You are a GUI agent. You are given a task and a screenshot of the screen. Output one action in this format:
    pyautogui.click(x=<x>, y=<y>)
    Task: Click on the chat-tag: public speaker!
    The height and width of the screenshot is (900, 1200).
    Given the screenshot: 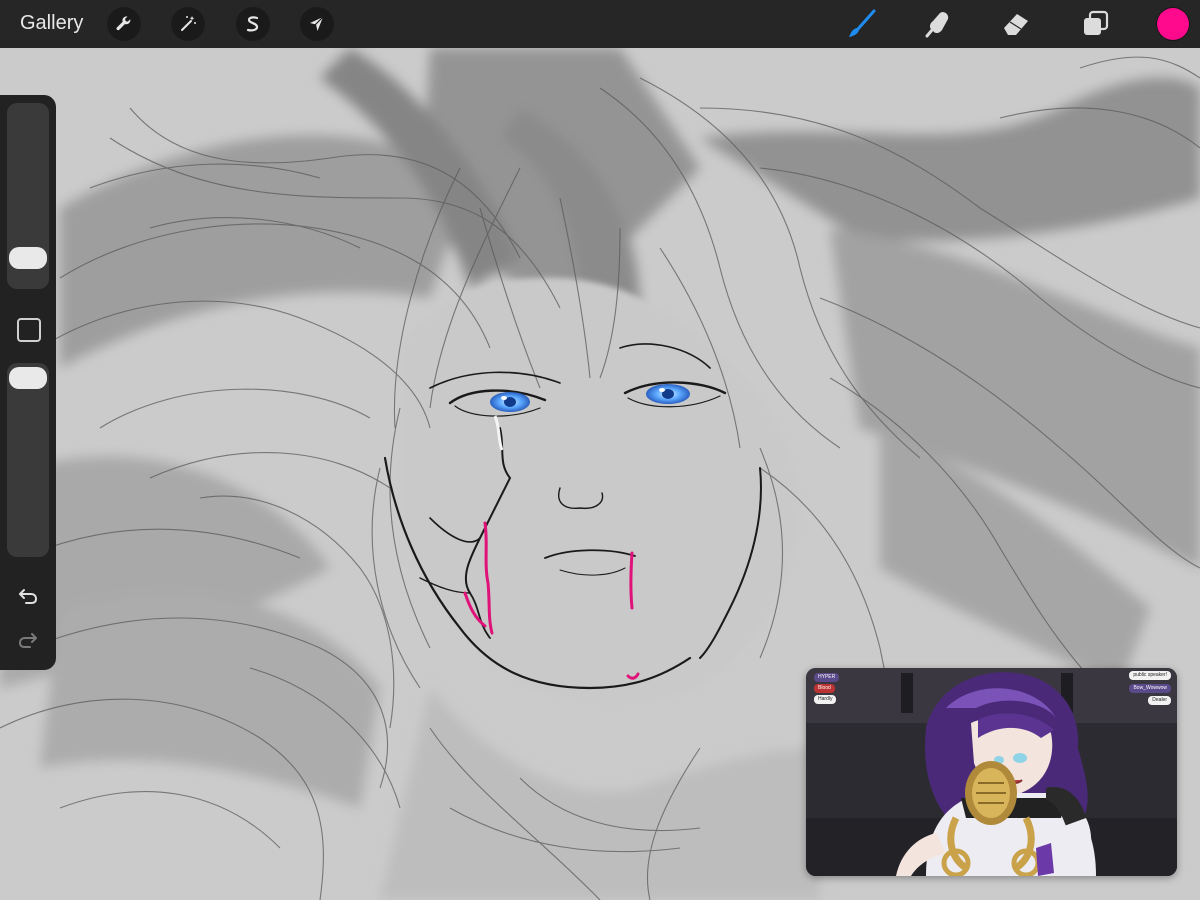 What is the action you would take?
    pyautogui.click(x=1150, y=675)
    